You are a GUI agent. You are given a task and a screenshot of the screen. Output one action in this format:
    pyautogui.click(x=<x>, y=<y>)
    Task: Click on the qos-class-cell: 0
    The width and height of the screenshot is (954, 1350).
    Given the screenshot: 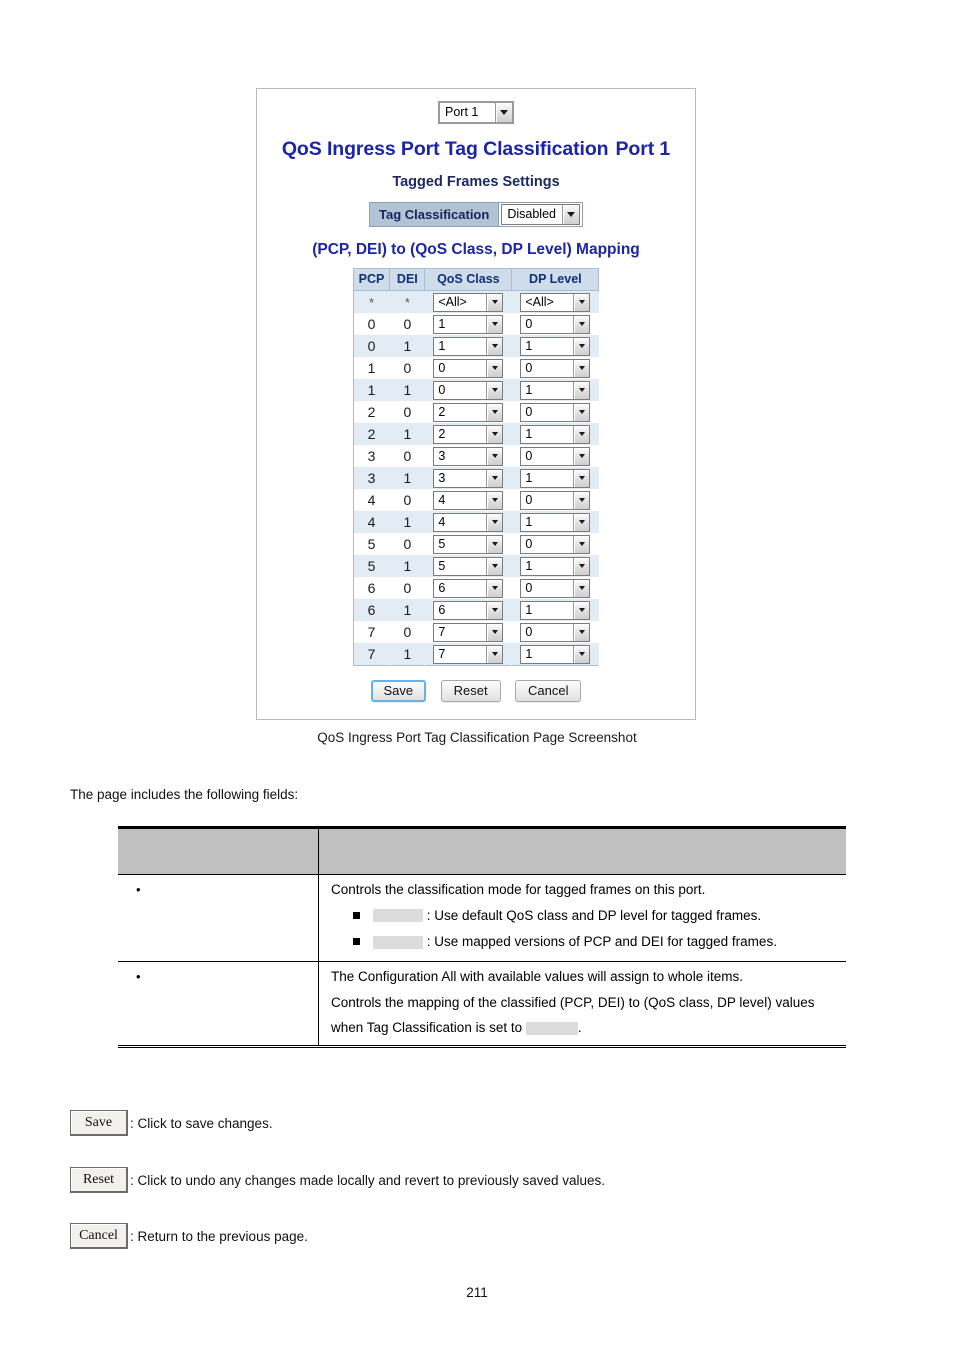 What is the action you would take?
    pyautogui.click(x=468, y=390)
    